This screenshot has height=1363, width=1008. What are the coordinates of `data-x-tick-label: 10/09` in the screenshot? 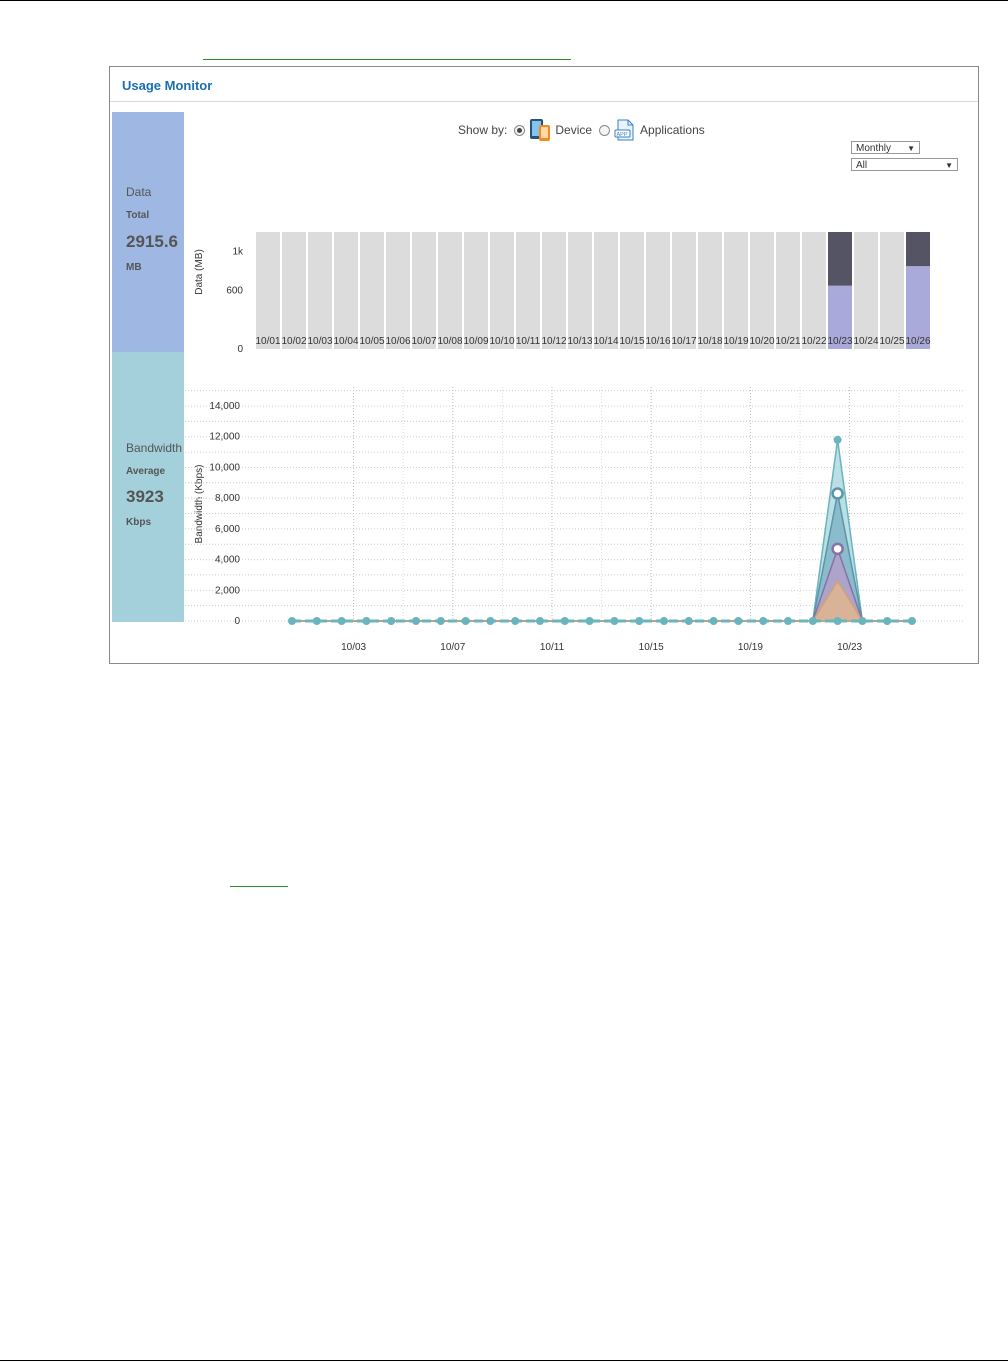 It's located at (475, 341).